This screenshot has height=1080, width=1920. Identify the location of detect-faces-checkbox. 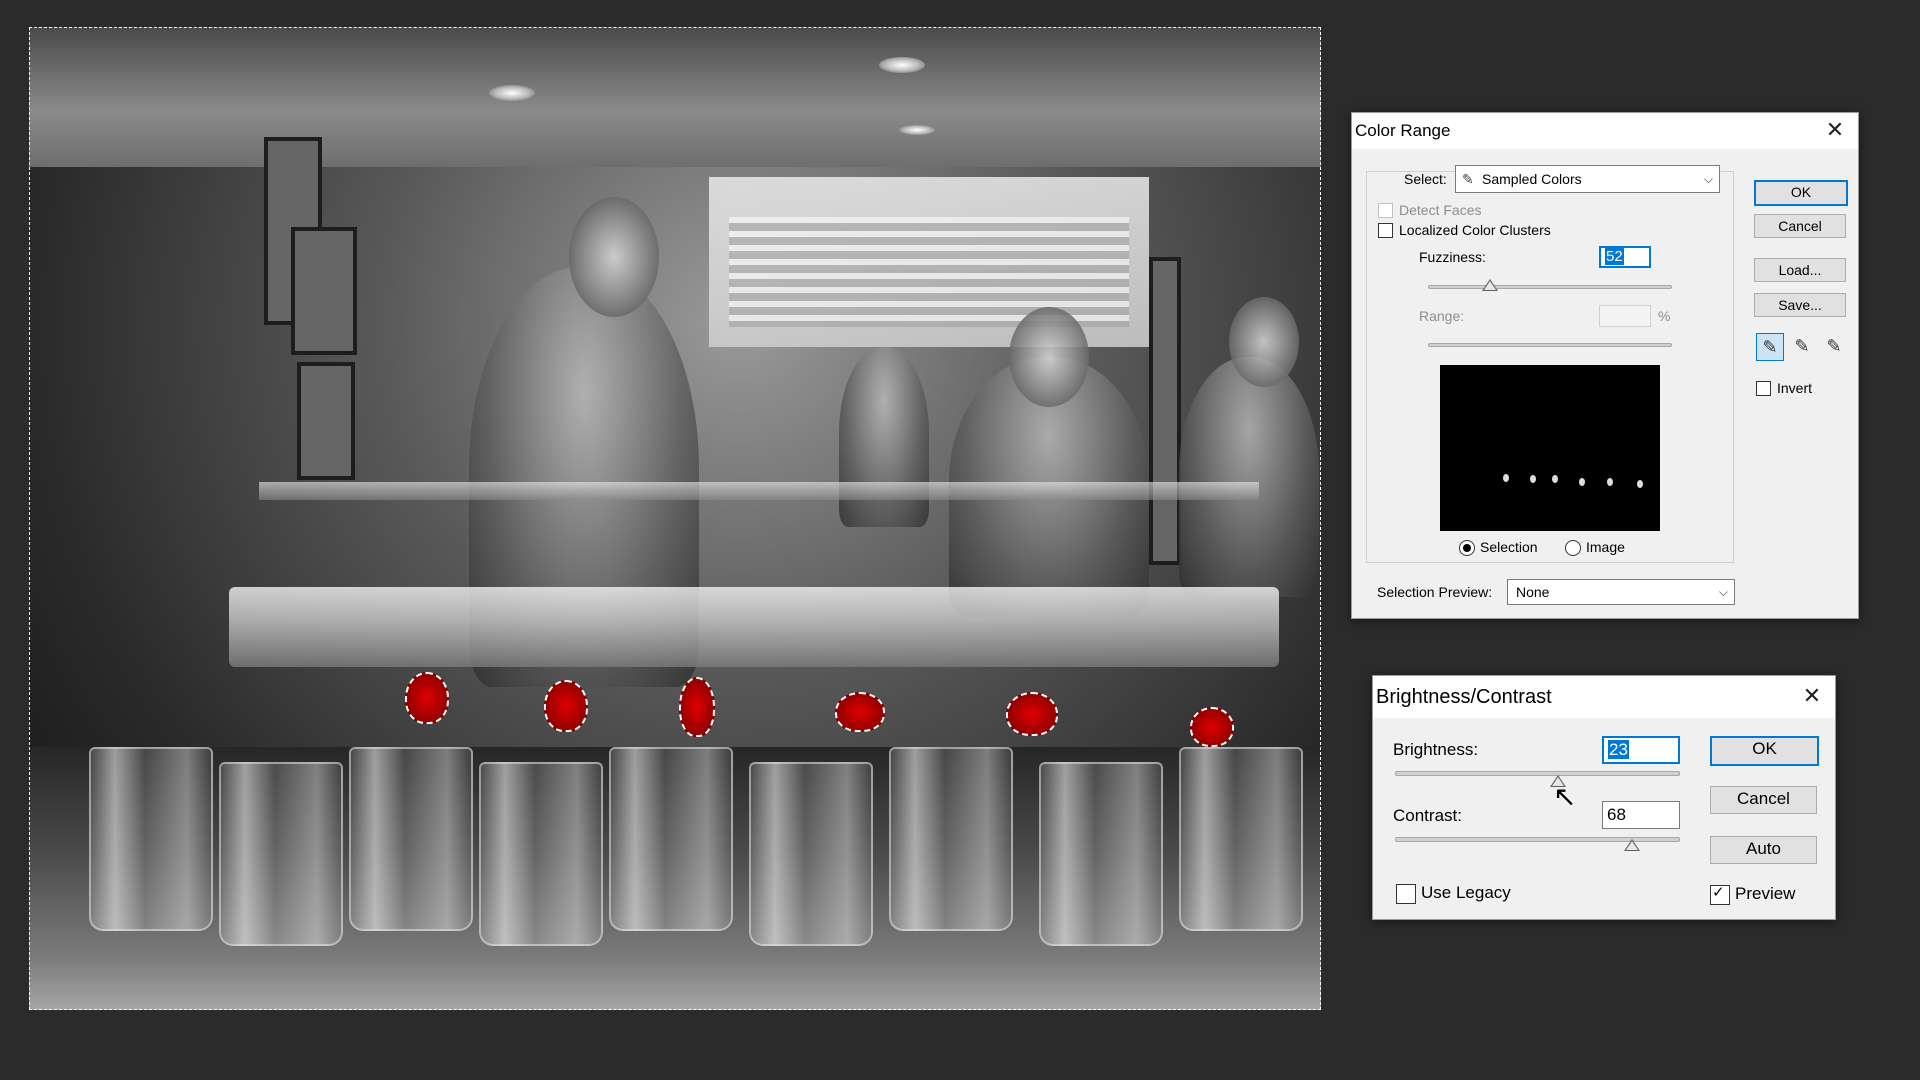
(1385, 210).